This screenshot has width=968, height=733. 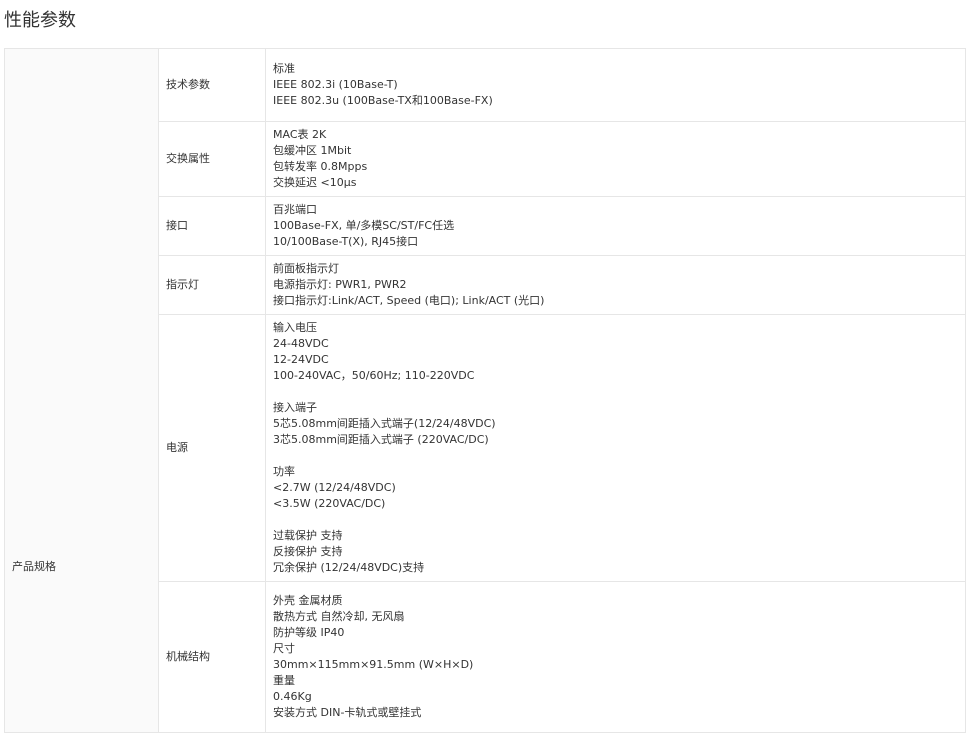 I want to click on value-line: 功率, so click(x=284, y=471).